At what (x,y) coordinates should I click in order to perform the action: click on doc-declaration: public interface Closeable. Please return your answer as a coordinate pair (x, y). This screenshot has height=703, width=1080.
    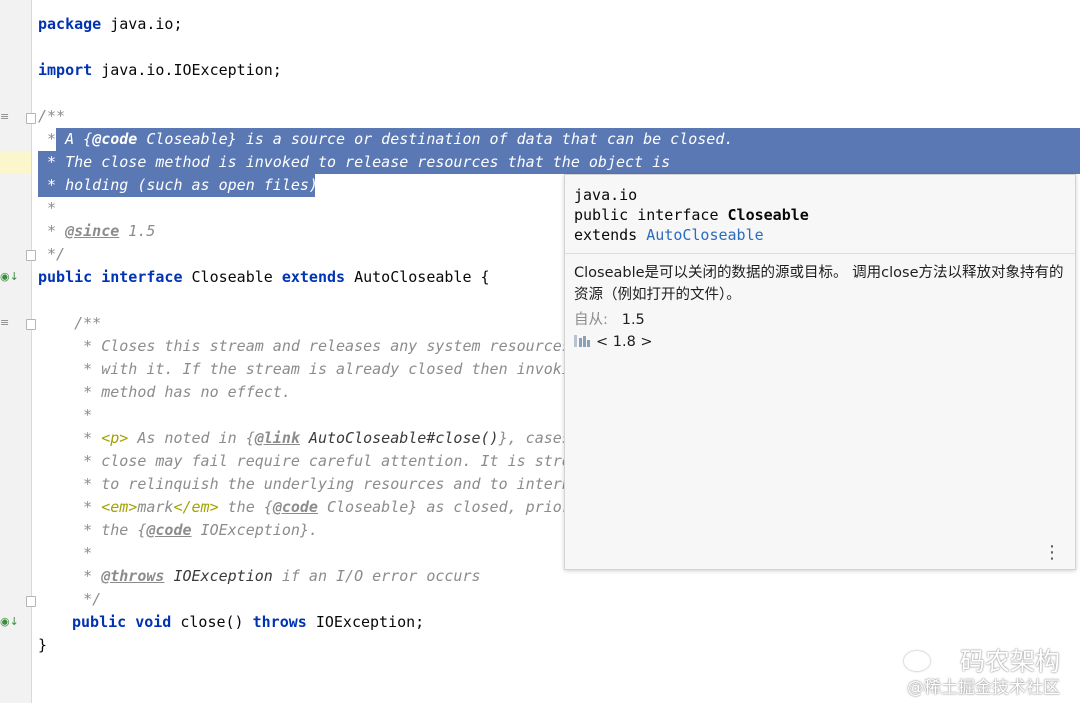
    Looking at the image, I should click on (691, 215).